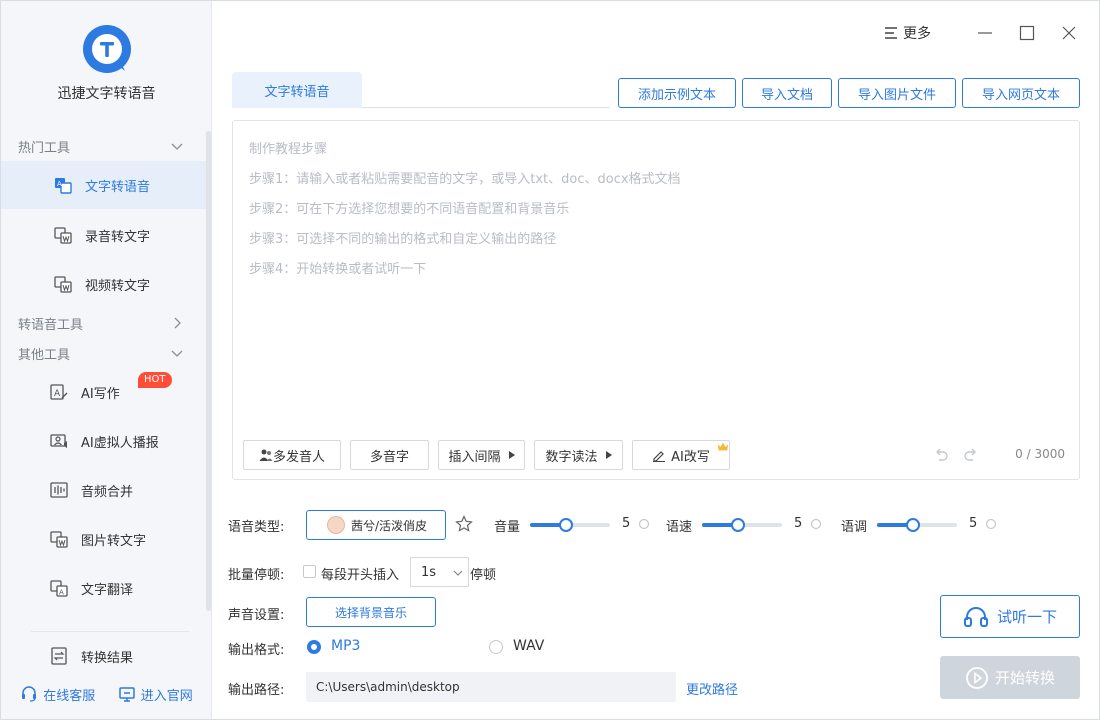 This screenshot has height=720, width=1100. I want to click on multi-speaker-button: 多发音人, so click(292, 455).